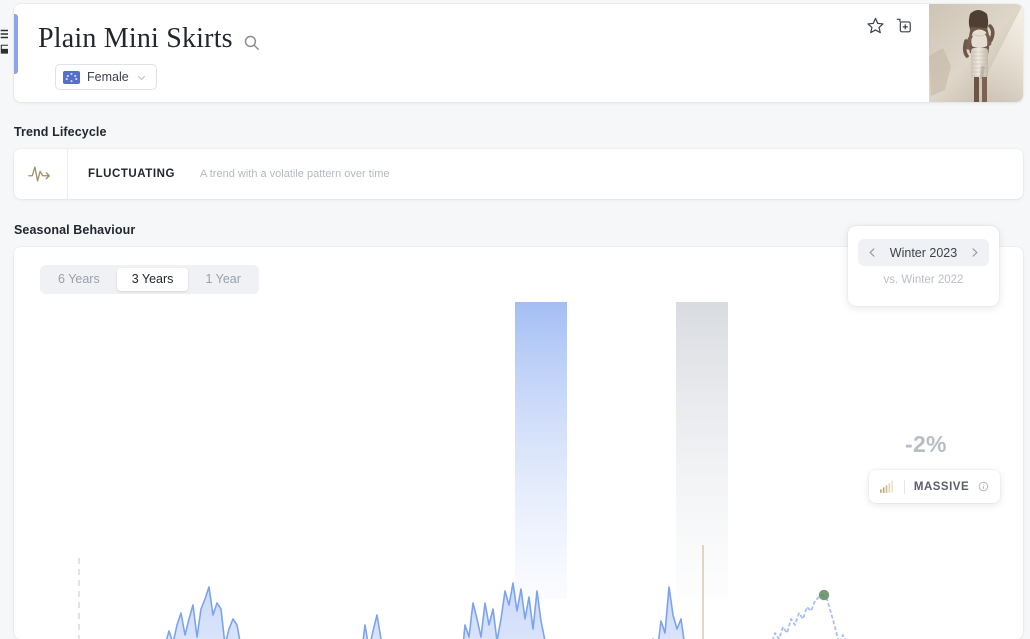 The width and height of the screenshot is (1030, 639). What do you see at coordinates (824, 595) in the screenshot?
I see `forecast-peak-marker` at bounding box center [824, 595].